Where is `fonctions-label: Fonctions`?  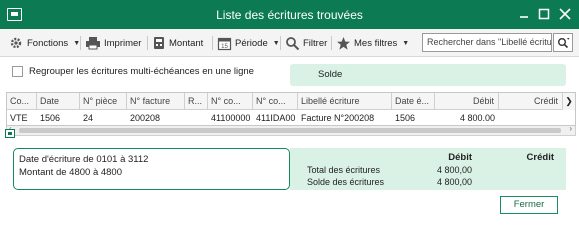
fonctions-label: Fonctions is located at coordinates (48, 43).